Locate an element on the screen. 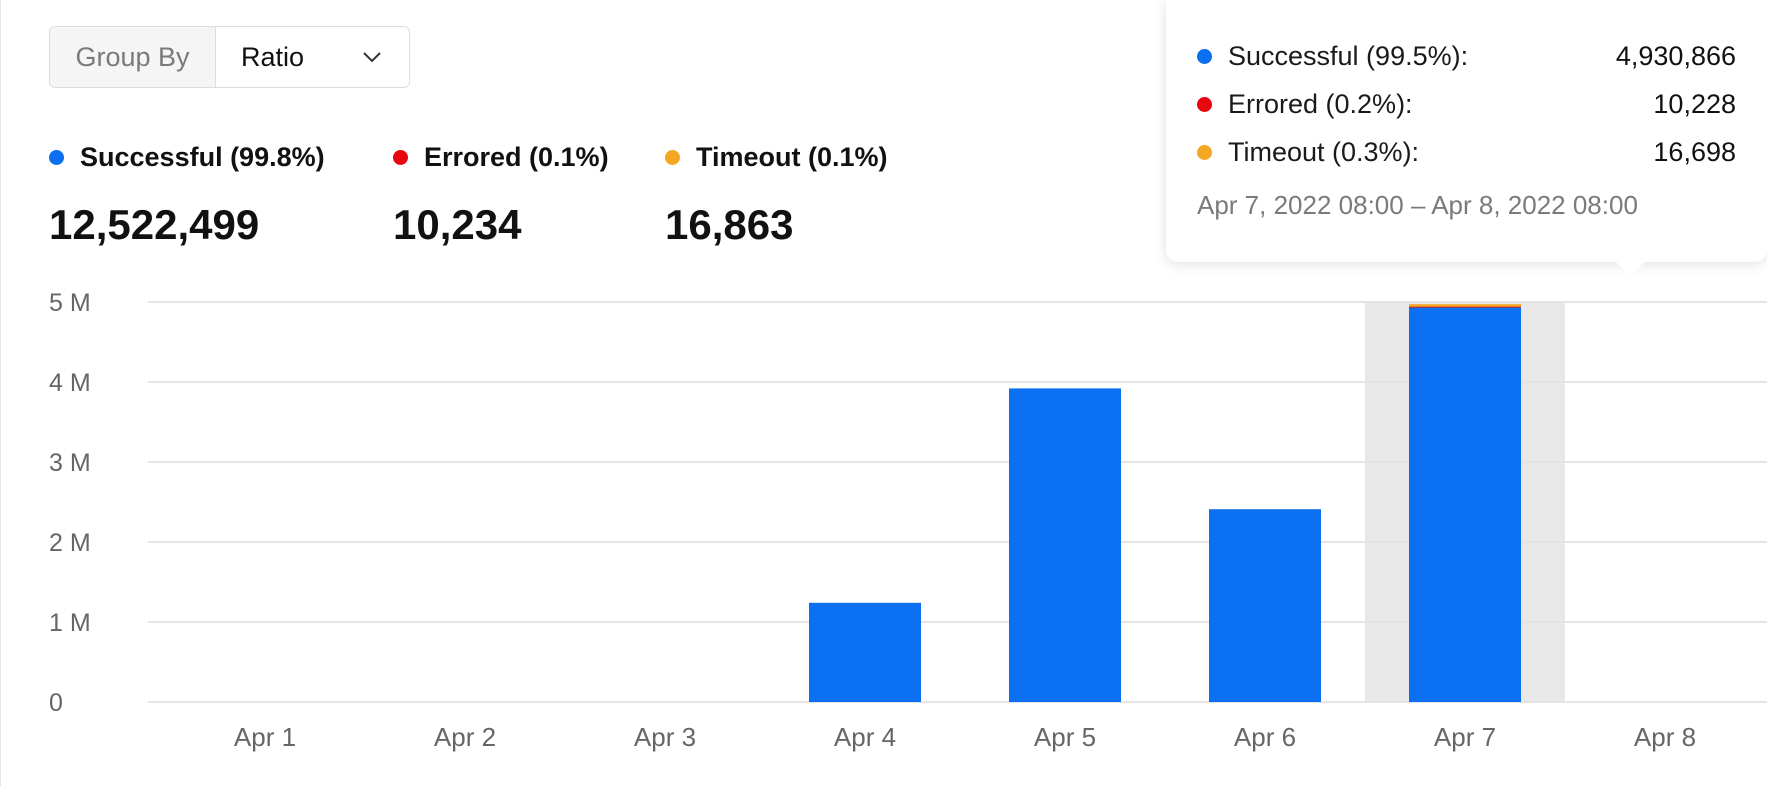 The height and width of the screenshot is (786, 1767). tooltip-successful-label: Successful (99.5%): is located at coordinates (1348, 55).